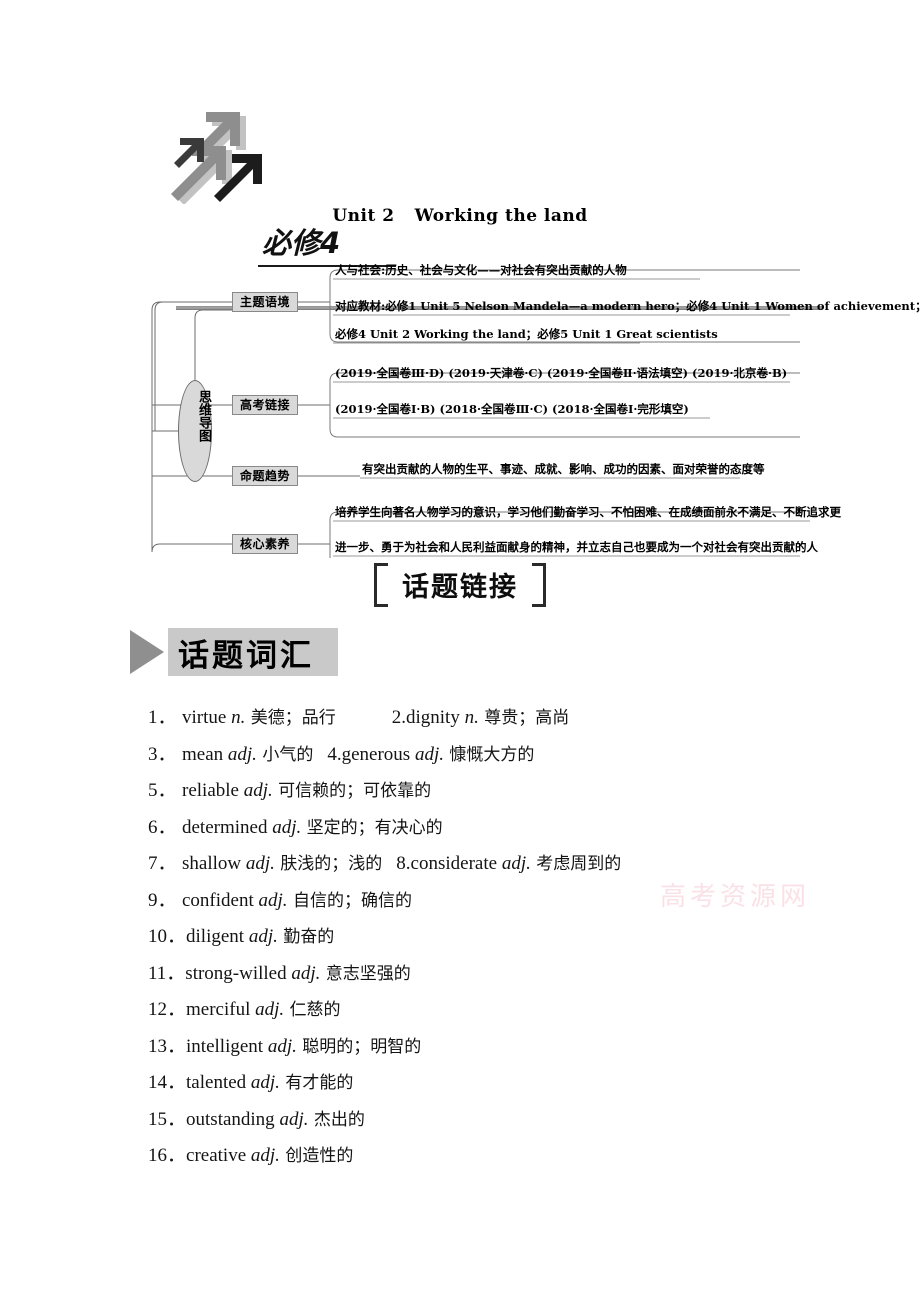 The width and height of the screenshot is (920, 1302). What do you see at coordinates (238, 717) in the screenshot?
I see `vocabulary-item-pos: n.` at bounding box center [238, 717].